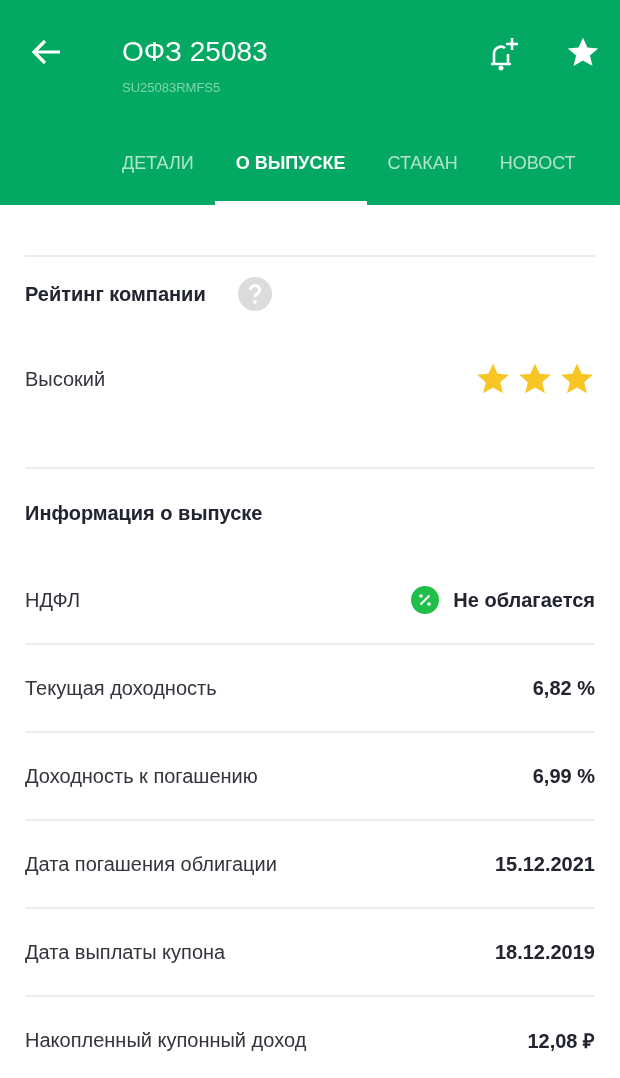 Image resolution: width=620 pixels, height=1078 pixels. I want to click on field-value: 6,99 %, so click(563, 776).